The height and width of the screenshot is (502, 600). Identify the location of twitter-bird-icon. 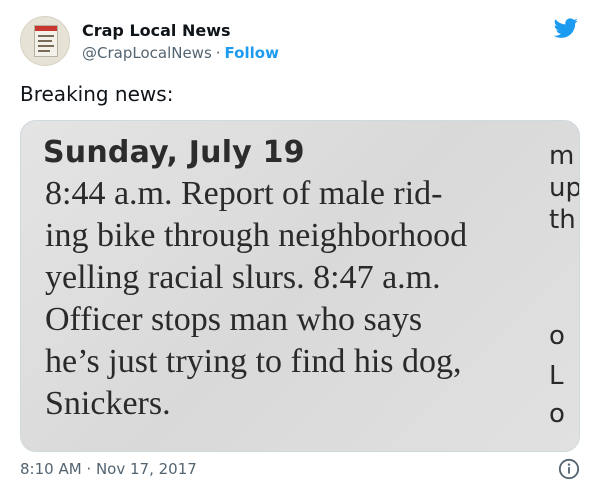
(566, 28).